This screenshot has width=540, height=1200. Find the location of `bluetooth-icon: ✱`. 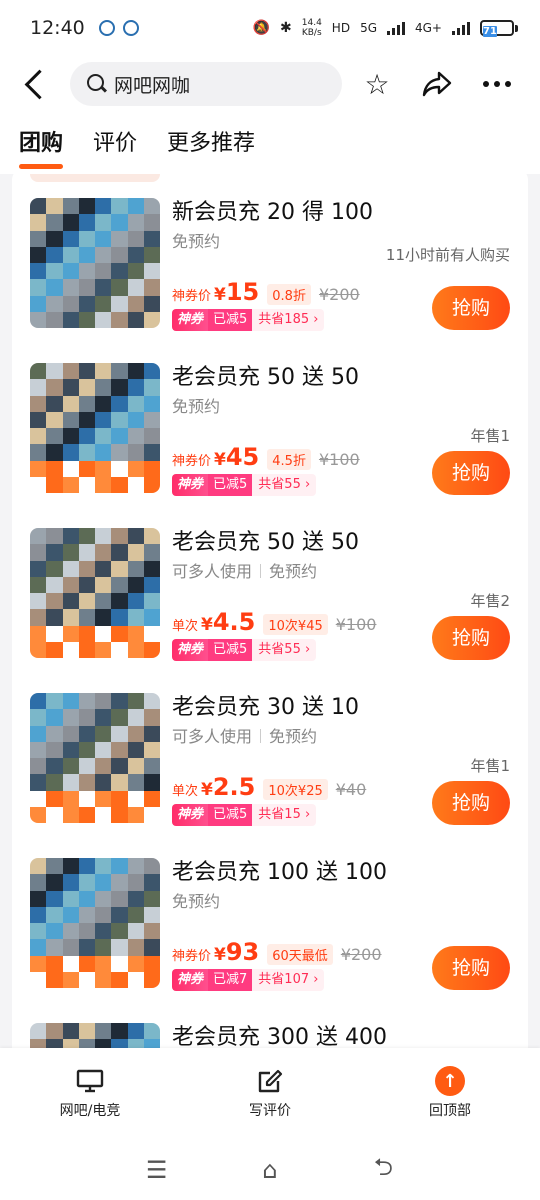

bluetooth-icon: ✱ is located at coordinates (286, 28).